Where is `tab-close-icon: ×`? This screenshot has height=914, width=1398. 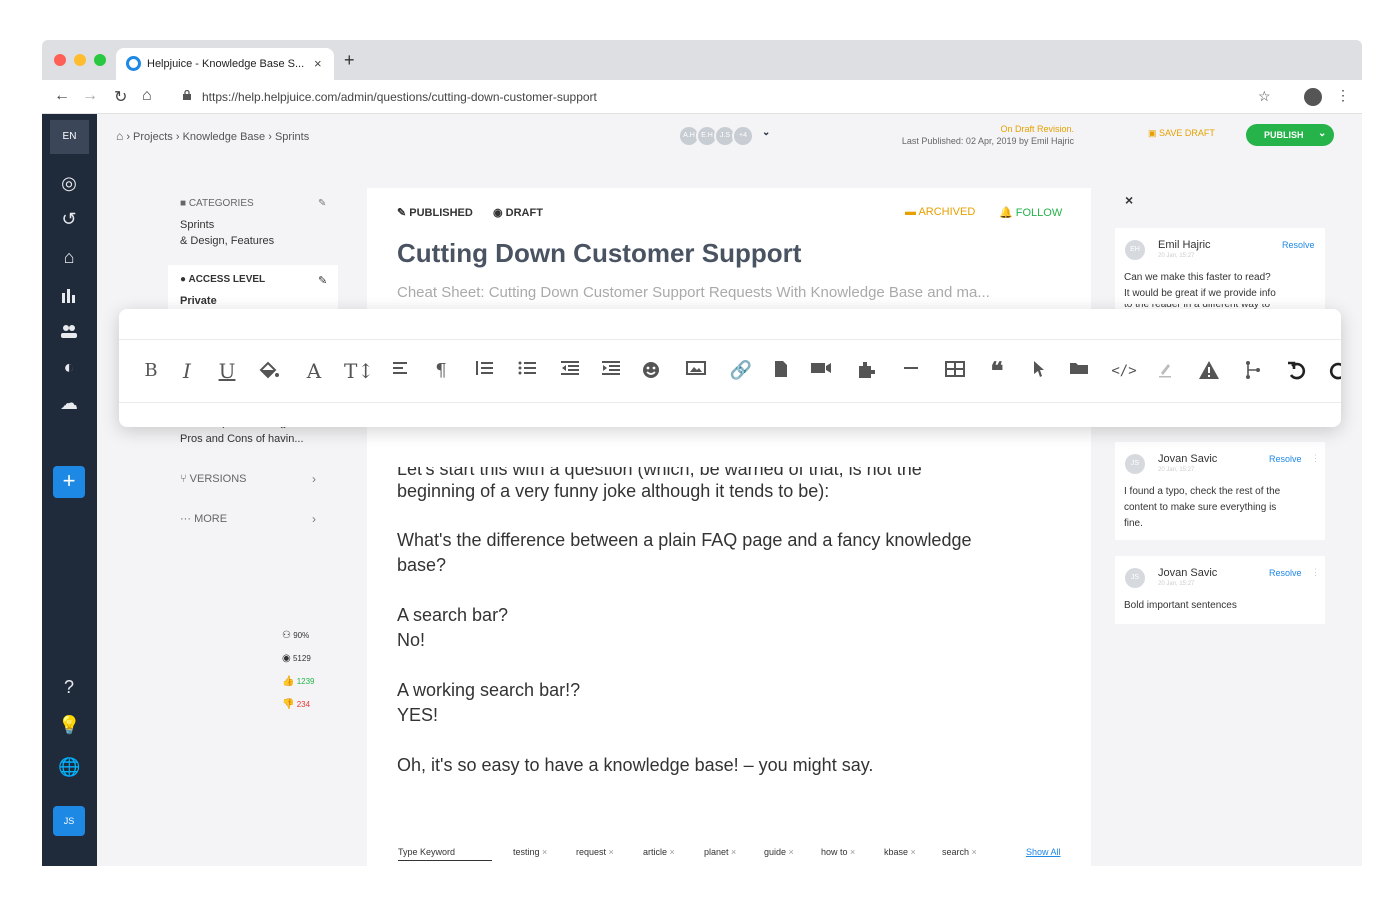
tab-close-icon: × is located at coordinates (318, 63).